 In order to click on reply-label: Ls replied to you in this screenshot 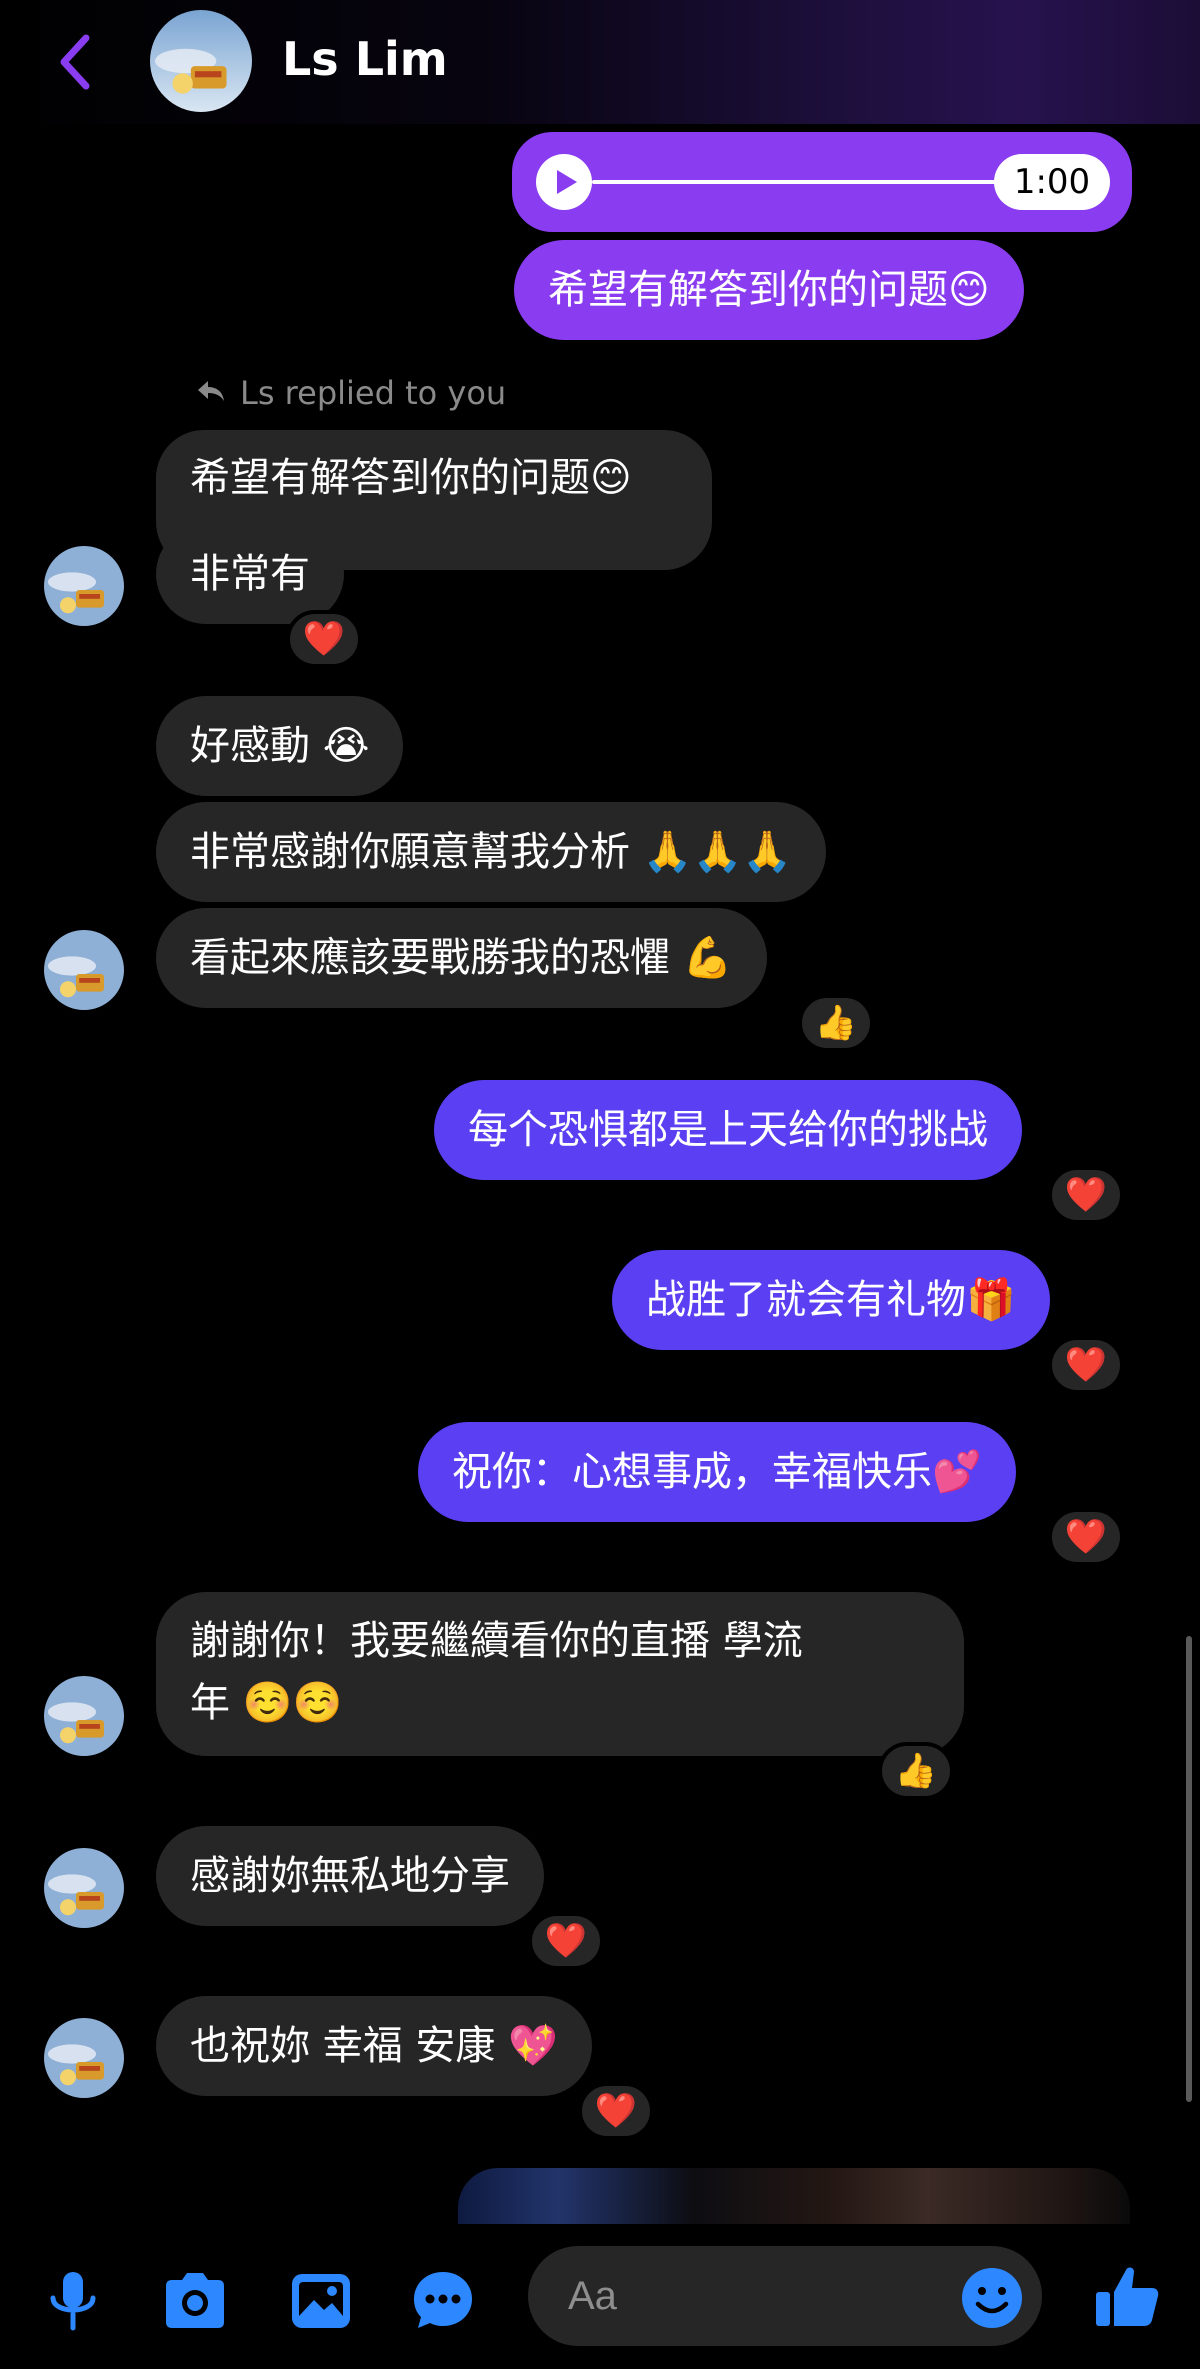, I will do `click(373, 393)`.